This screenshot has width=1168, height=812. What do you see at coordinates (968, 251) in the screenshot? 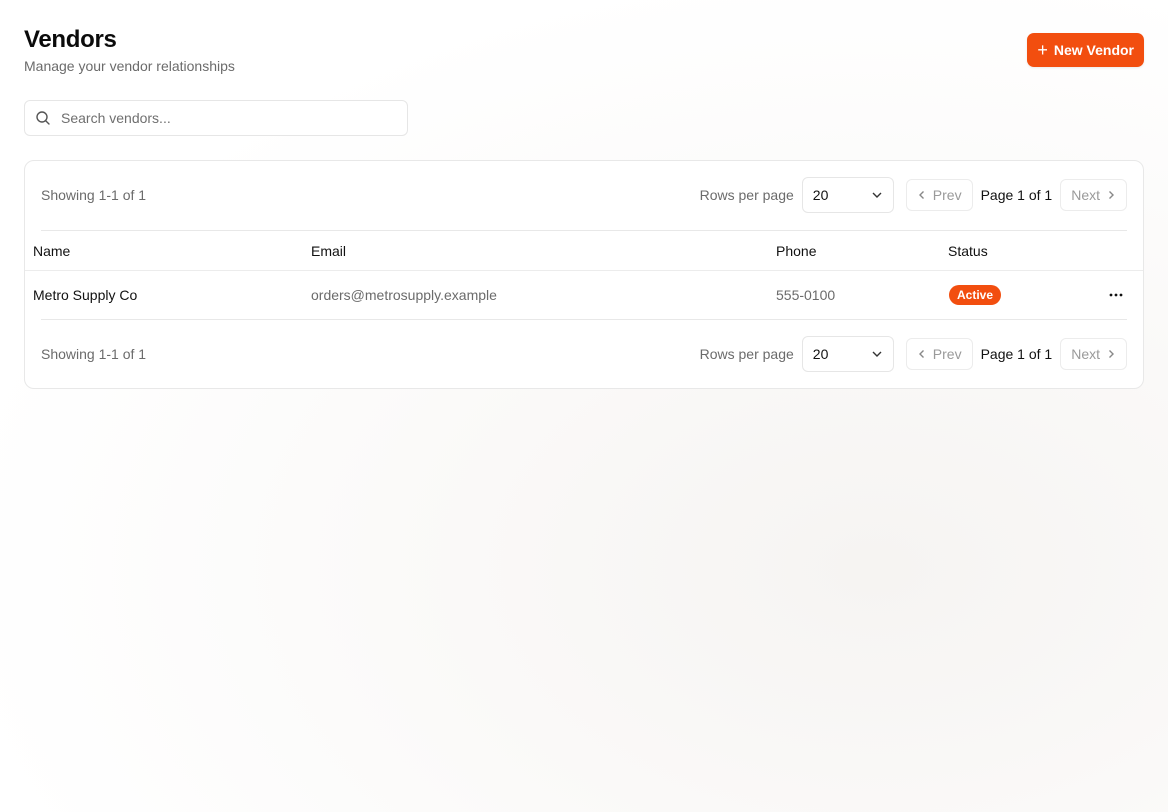
I see `column-header-status: Status` at bounding box center [968, 251].